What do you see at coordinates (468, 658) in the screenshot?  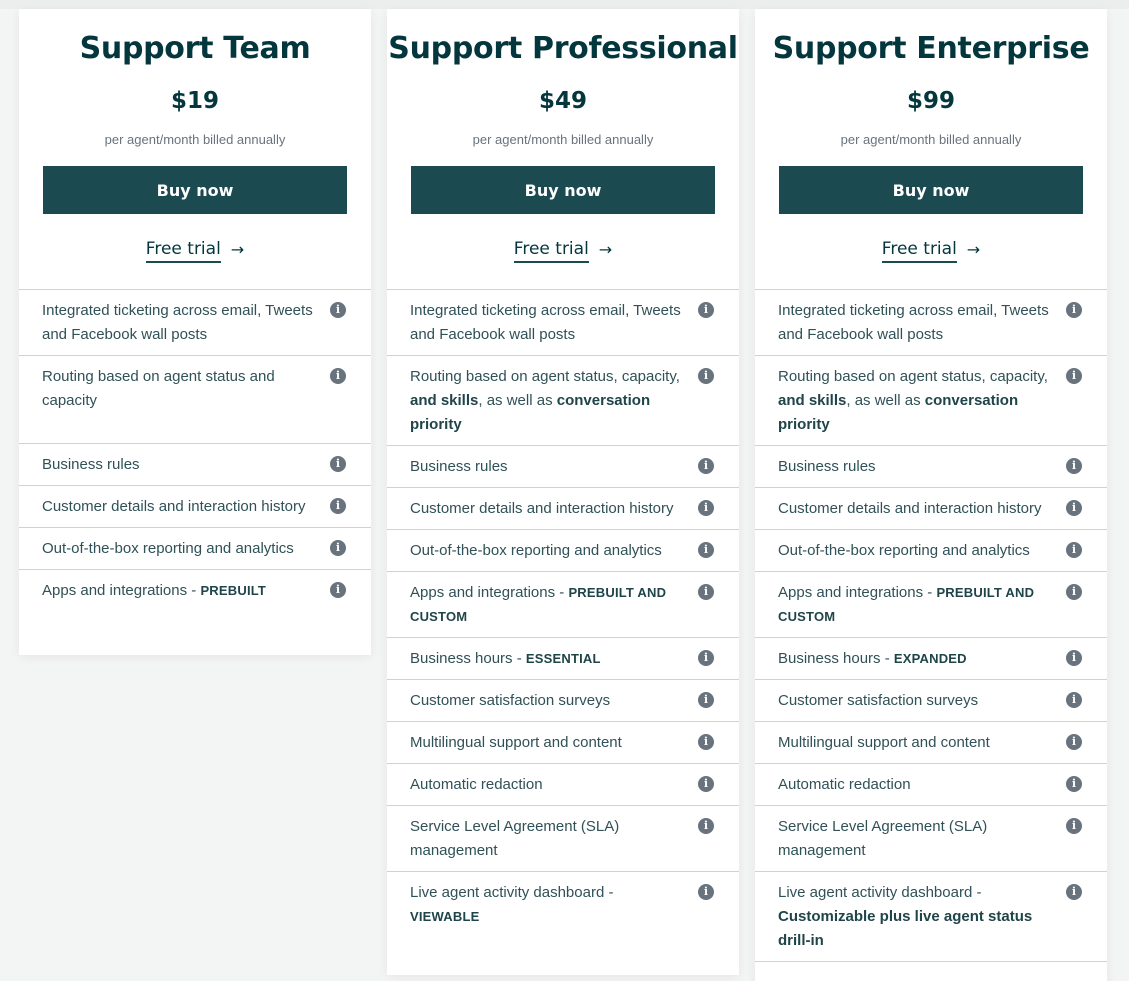 I see `feature-text: Business hours -` at bounding box center [468, 658].